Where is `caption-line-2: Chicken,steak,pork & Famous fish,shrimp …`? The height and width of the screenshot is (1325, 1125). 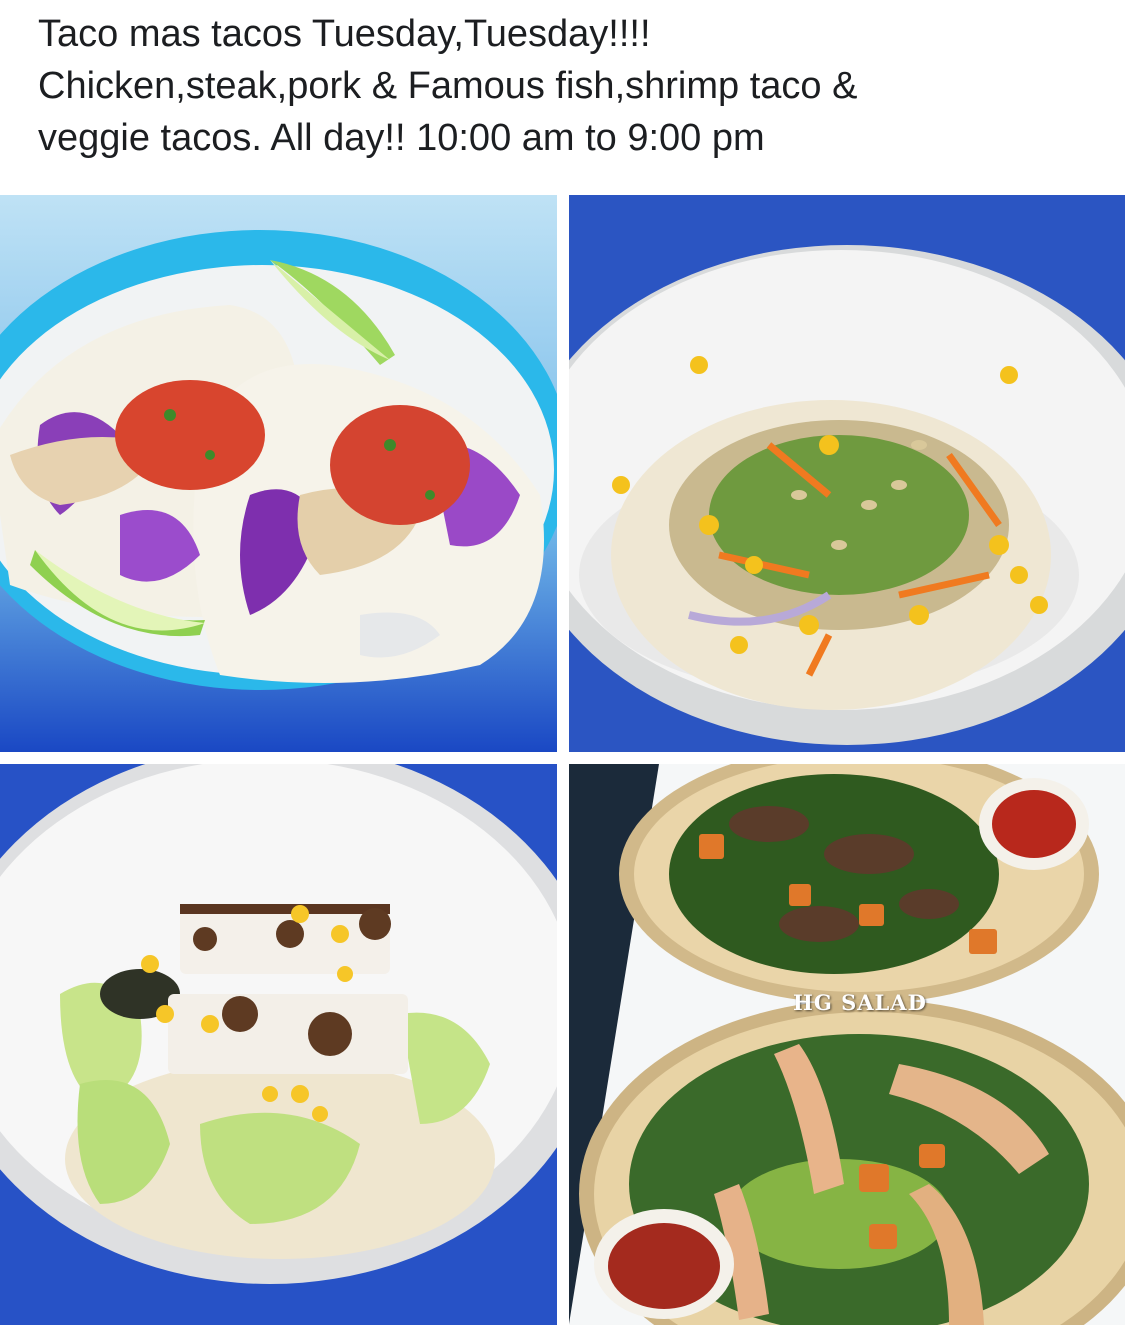
caption-line-2: Chicken,steak,pork & Famous fish,shrimp … is located at coordinates (448, 86).